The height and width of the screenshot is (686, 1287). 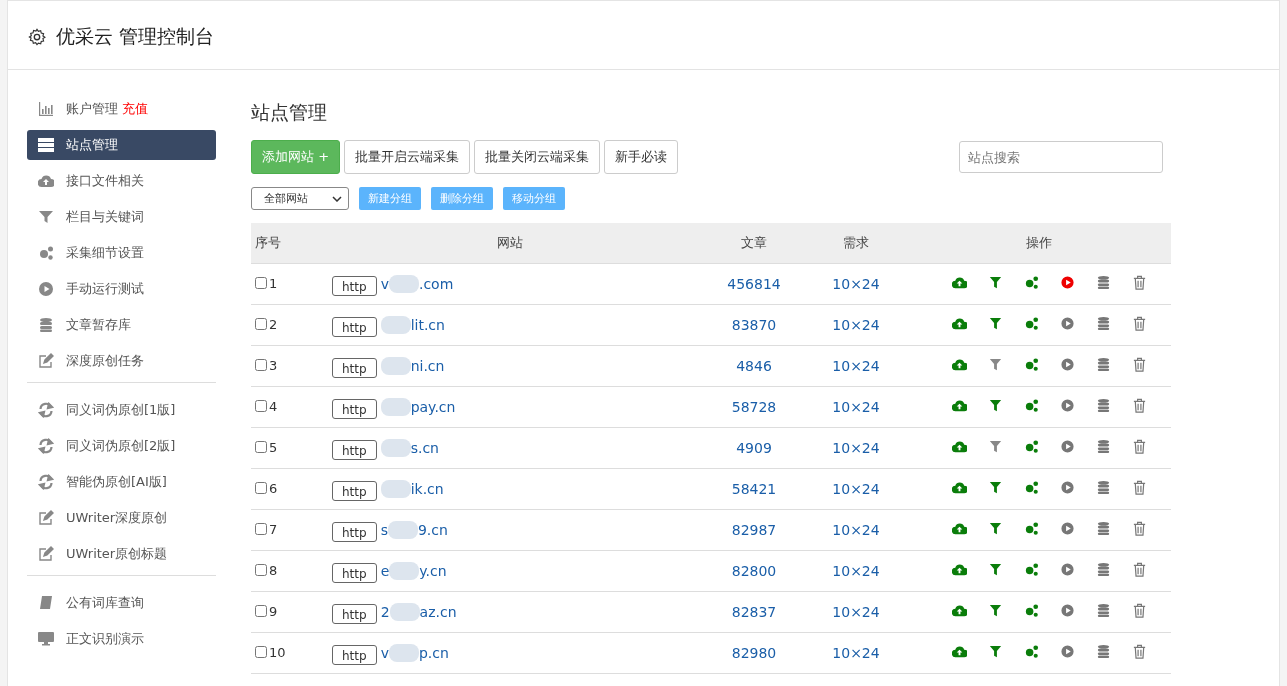 What do you see at coordinates (300, 198) in the screenshot?
I see `group-select: 全部网站` at bounding box center [300, 198].